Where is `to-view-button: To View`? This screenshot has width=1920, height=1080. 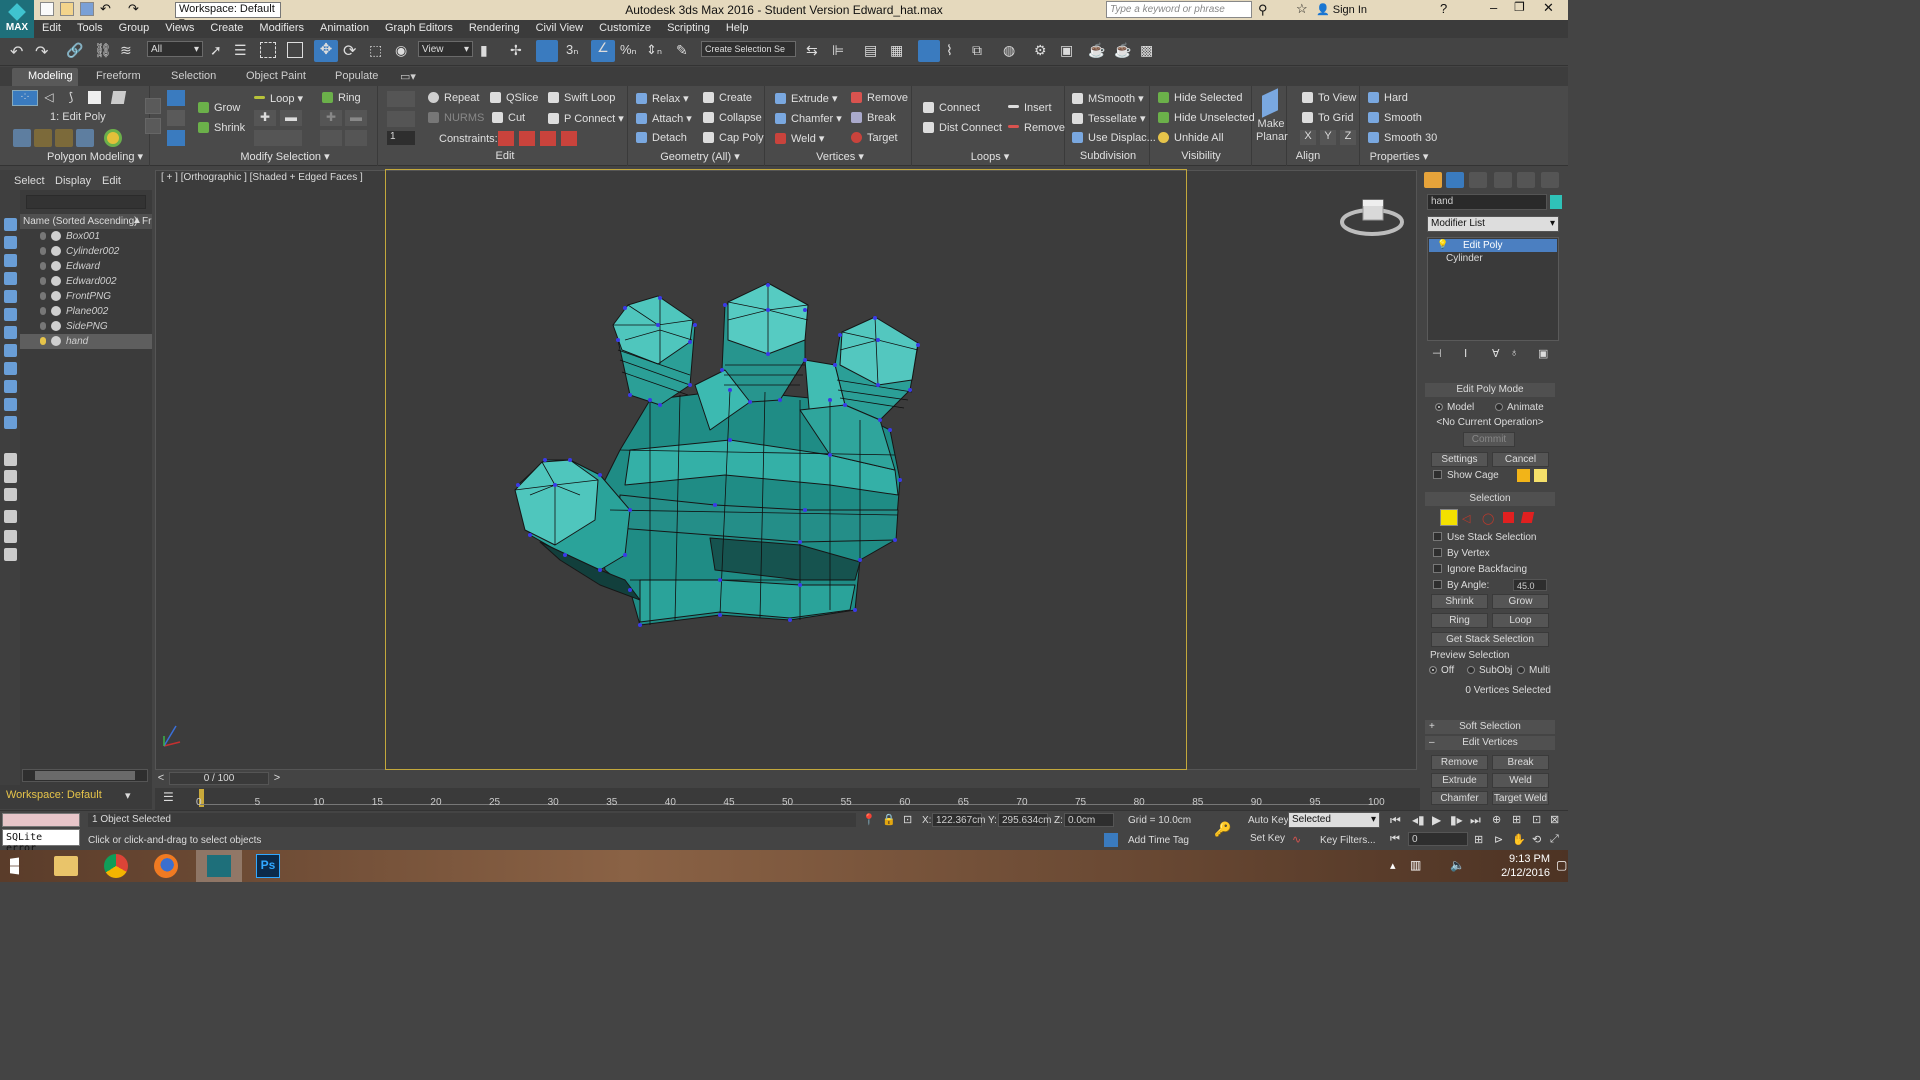
to-view-button: To View is located at coordinates (1329, 98).